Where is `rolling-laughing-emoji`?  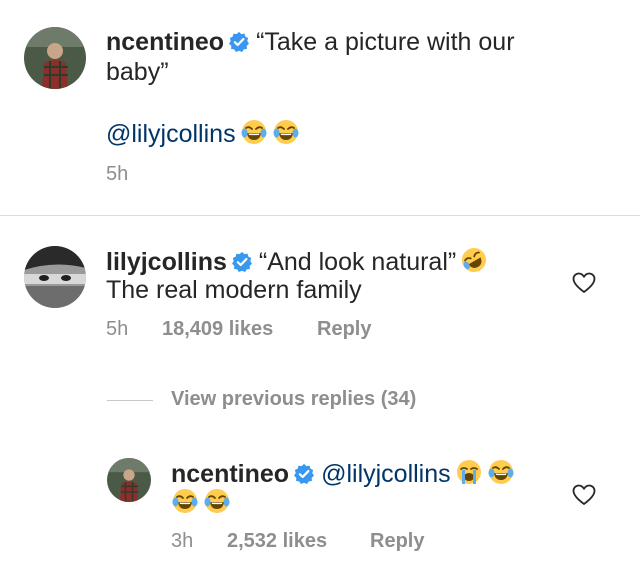 rolling-laughing-emoji is located at coordinates (474, 260).